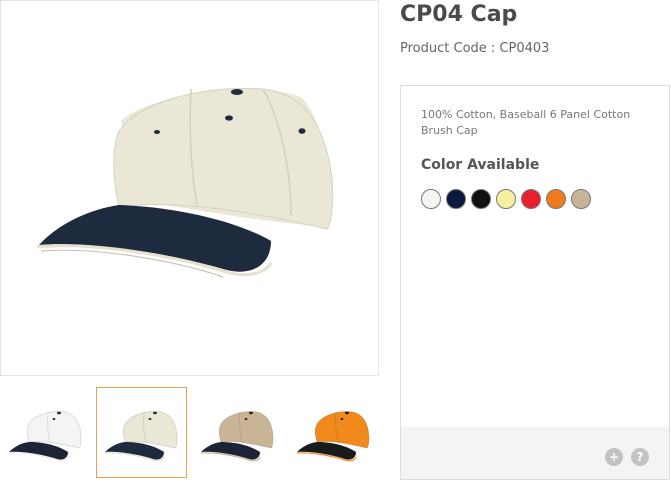  What do you see at coordinates (459, 14) in the screenshot?
I see `product-title: CP04 Cap` at bounding box center [459, 14].